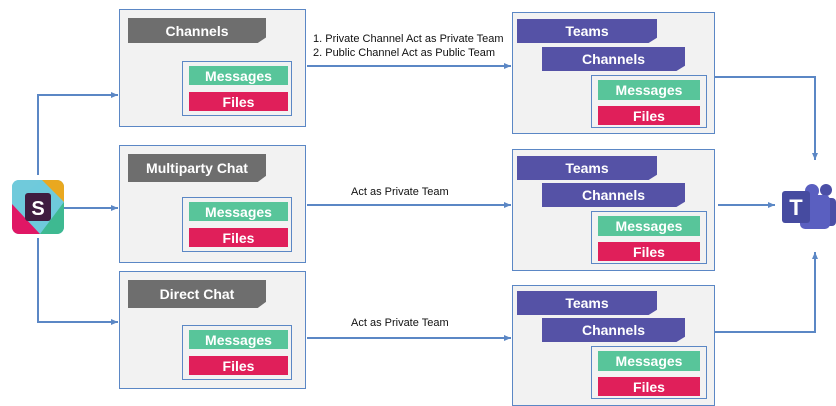 This screenshot has height=406, width=836. I want to click on slack-logo-icon: S, so click(38, 207).